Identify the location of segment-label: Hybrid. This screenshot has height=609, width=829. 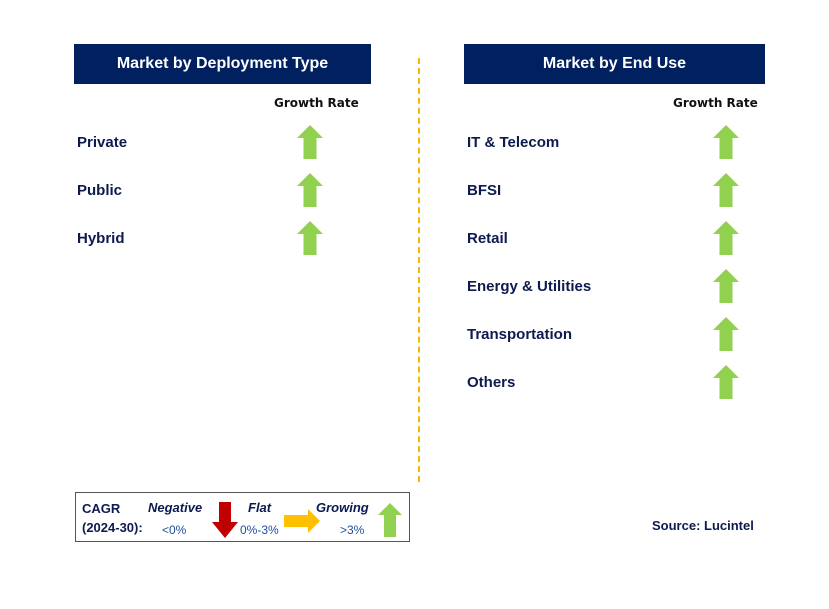
(101, 238).